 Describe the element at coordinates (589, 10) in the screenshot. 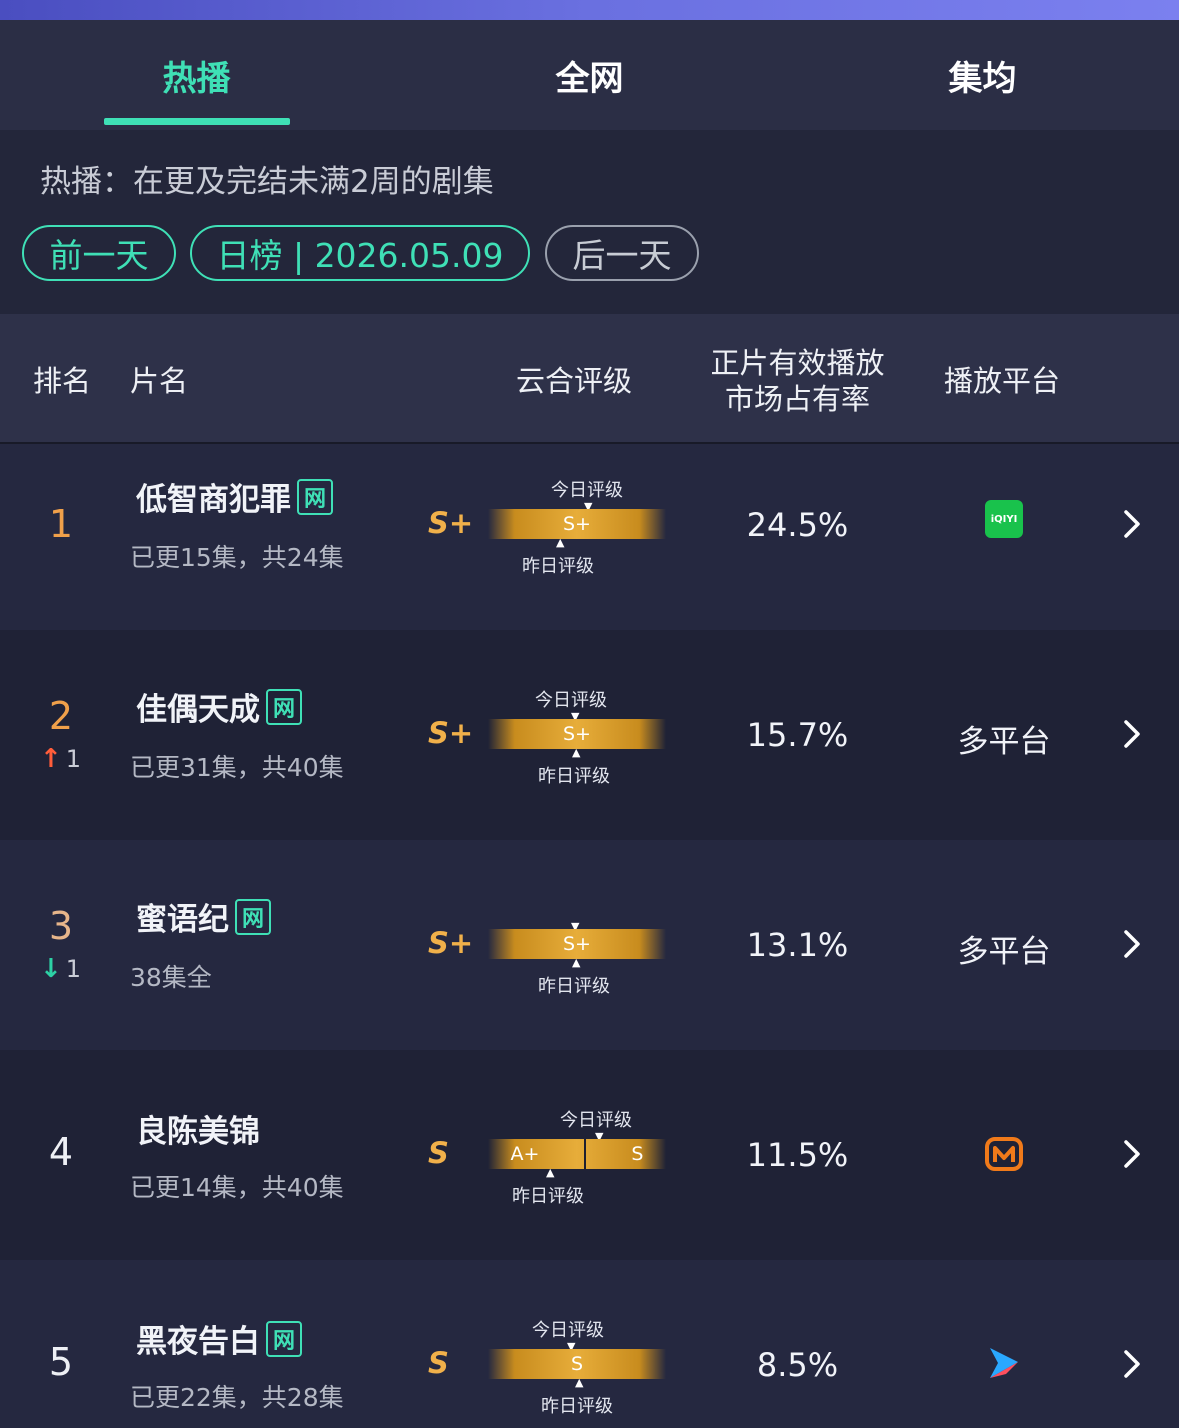

I see `top-banner-strip` at that location.